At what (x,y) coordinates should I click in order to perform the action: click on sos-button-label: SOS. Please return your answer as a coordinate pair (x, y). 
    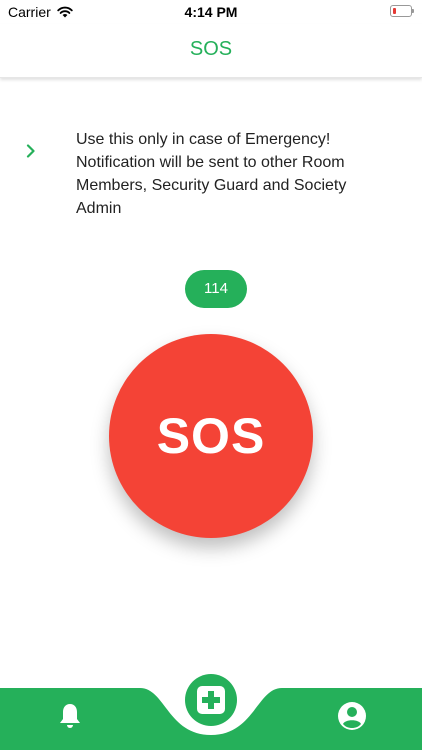
    Looking at the image, I should click on (211, 436).